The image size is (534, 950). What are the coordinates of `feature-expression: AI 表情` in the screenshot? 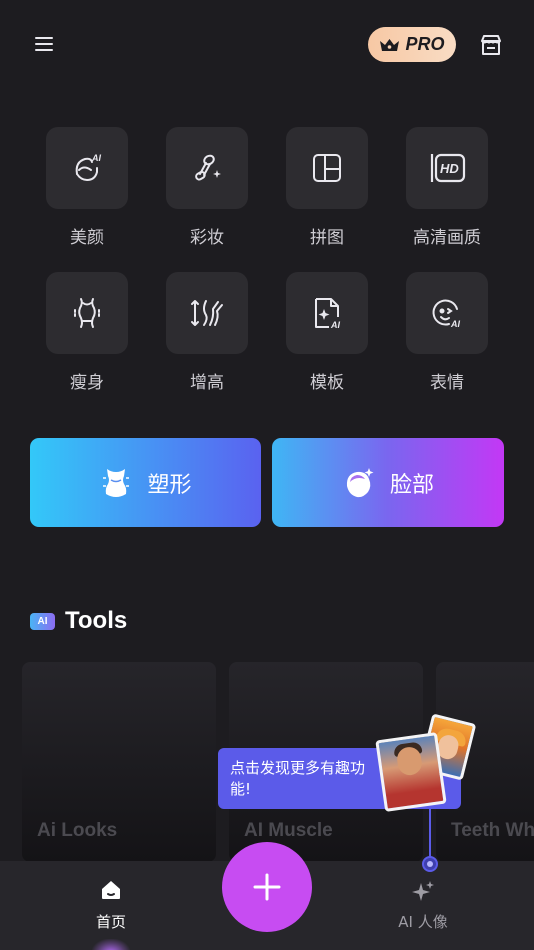 It's located at (447, 332).